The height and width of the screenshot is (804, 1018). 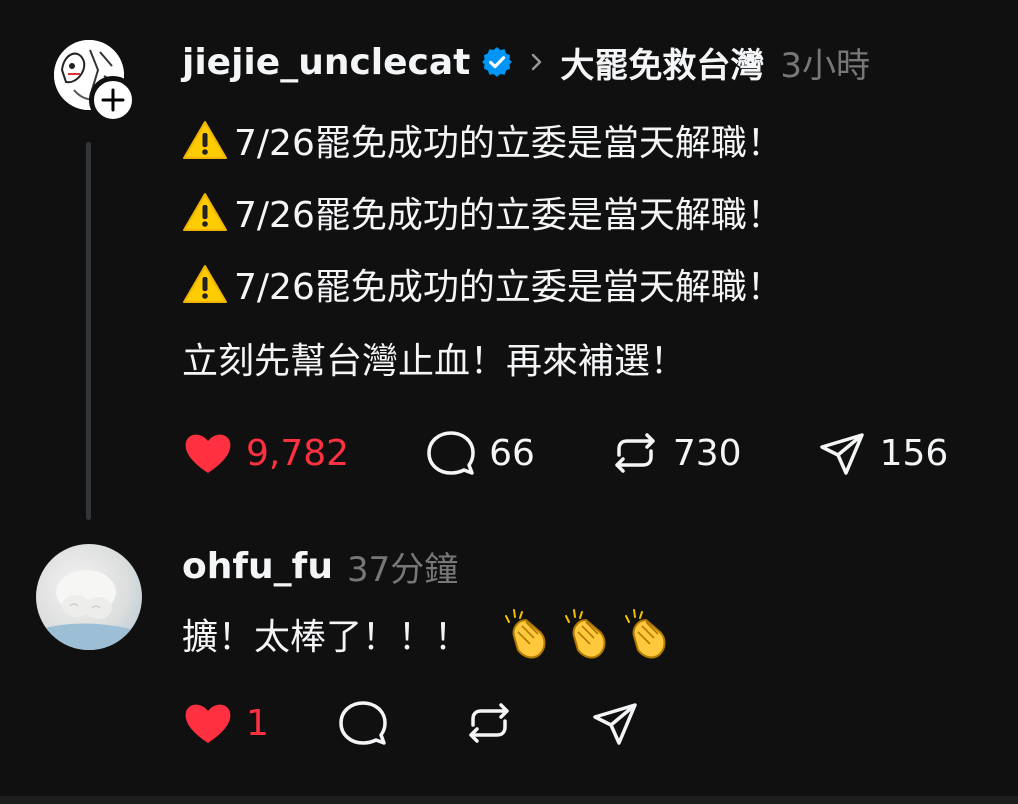 What do you see at coordinates (479, 453) in the screenshot?
I see `comment-button: 66` at bounding box center [479, 453].